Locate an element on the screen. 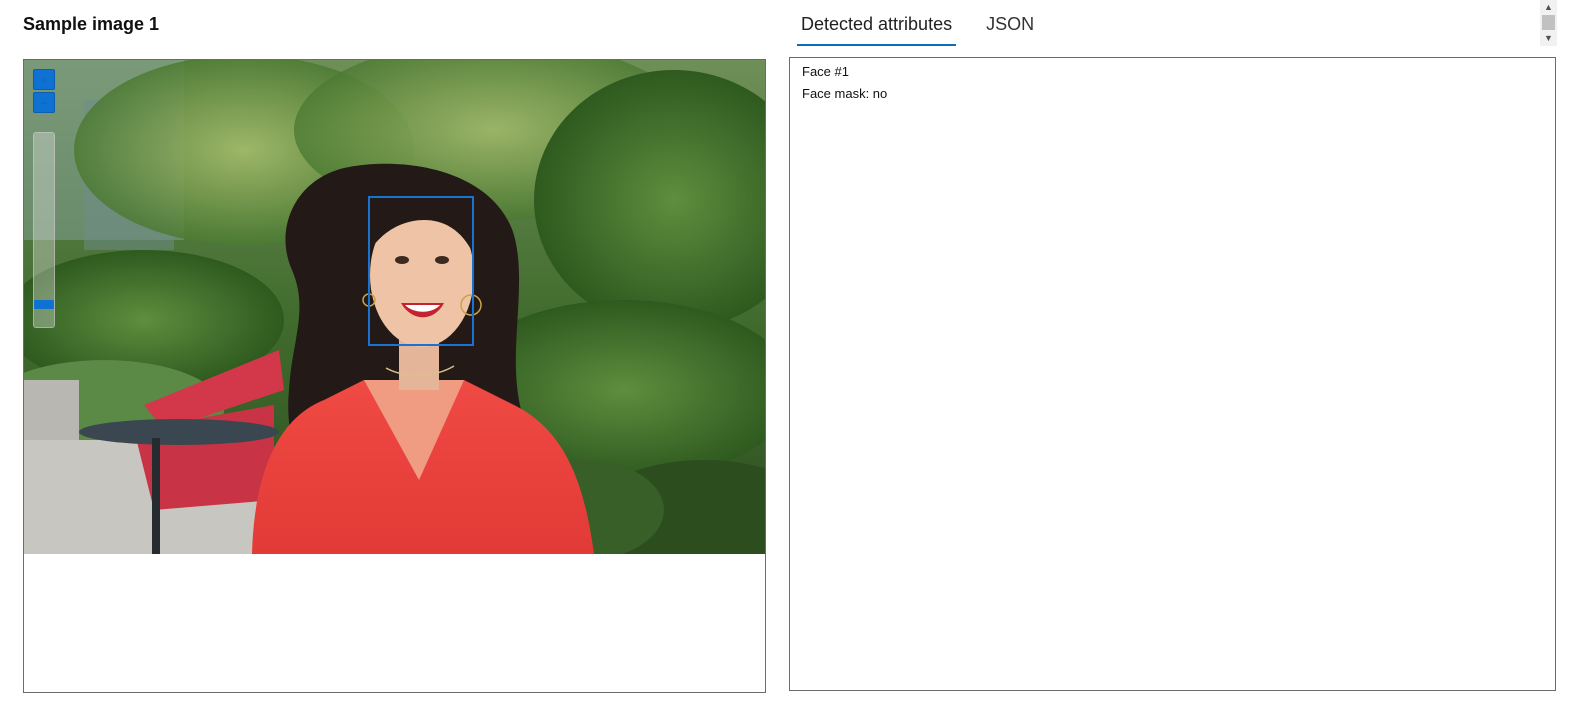 Image resolution: width=1589 pixels, height=715 pixels. page-scrollbar: ▲ ▼ is located at coordinates (1548, 23).